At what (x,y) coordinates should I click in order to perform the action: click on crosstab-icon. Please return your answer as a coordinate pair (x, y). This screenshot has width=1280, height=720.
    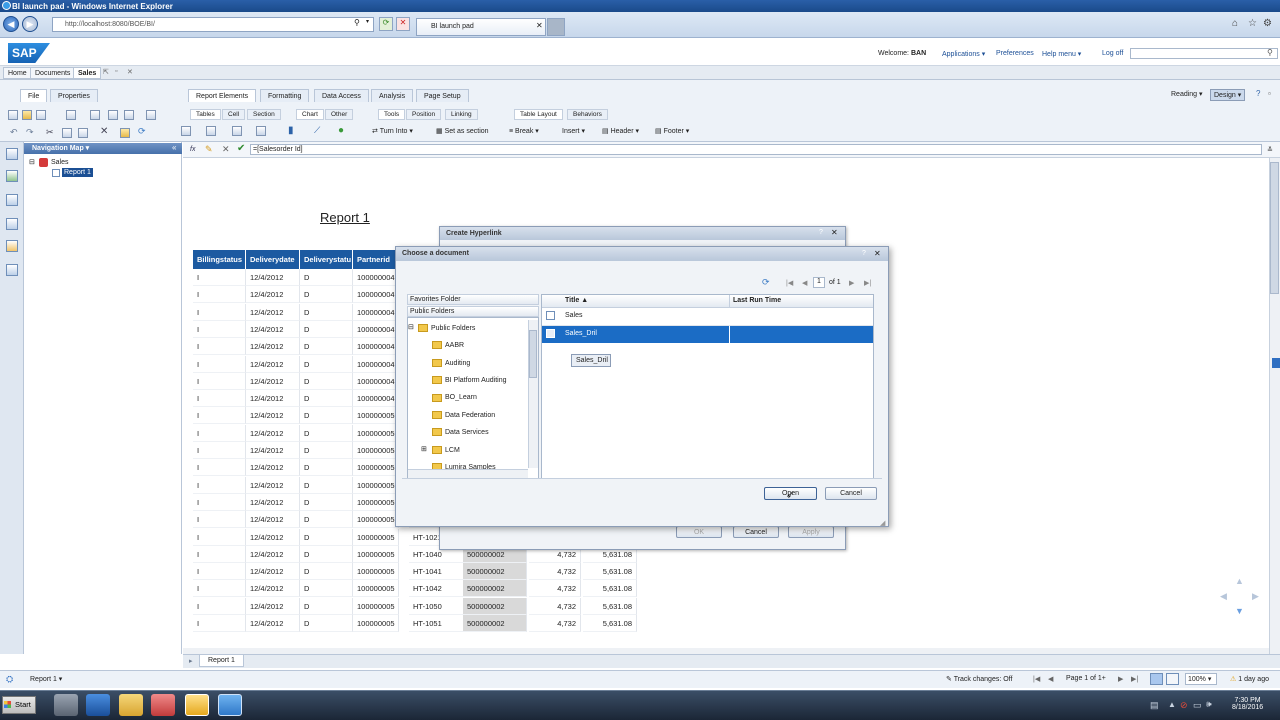
    Looking at the image, I should click on (237, 131).